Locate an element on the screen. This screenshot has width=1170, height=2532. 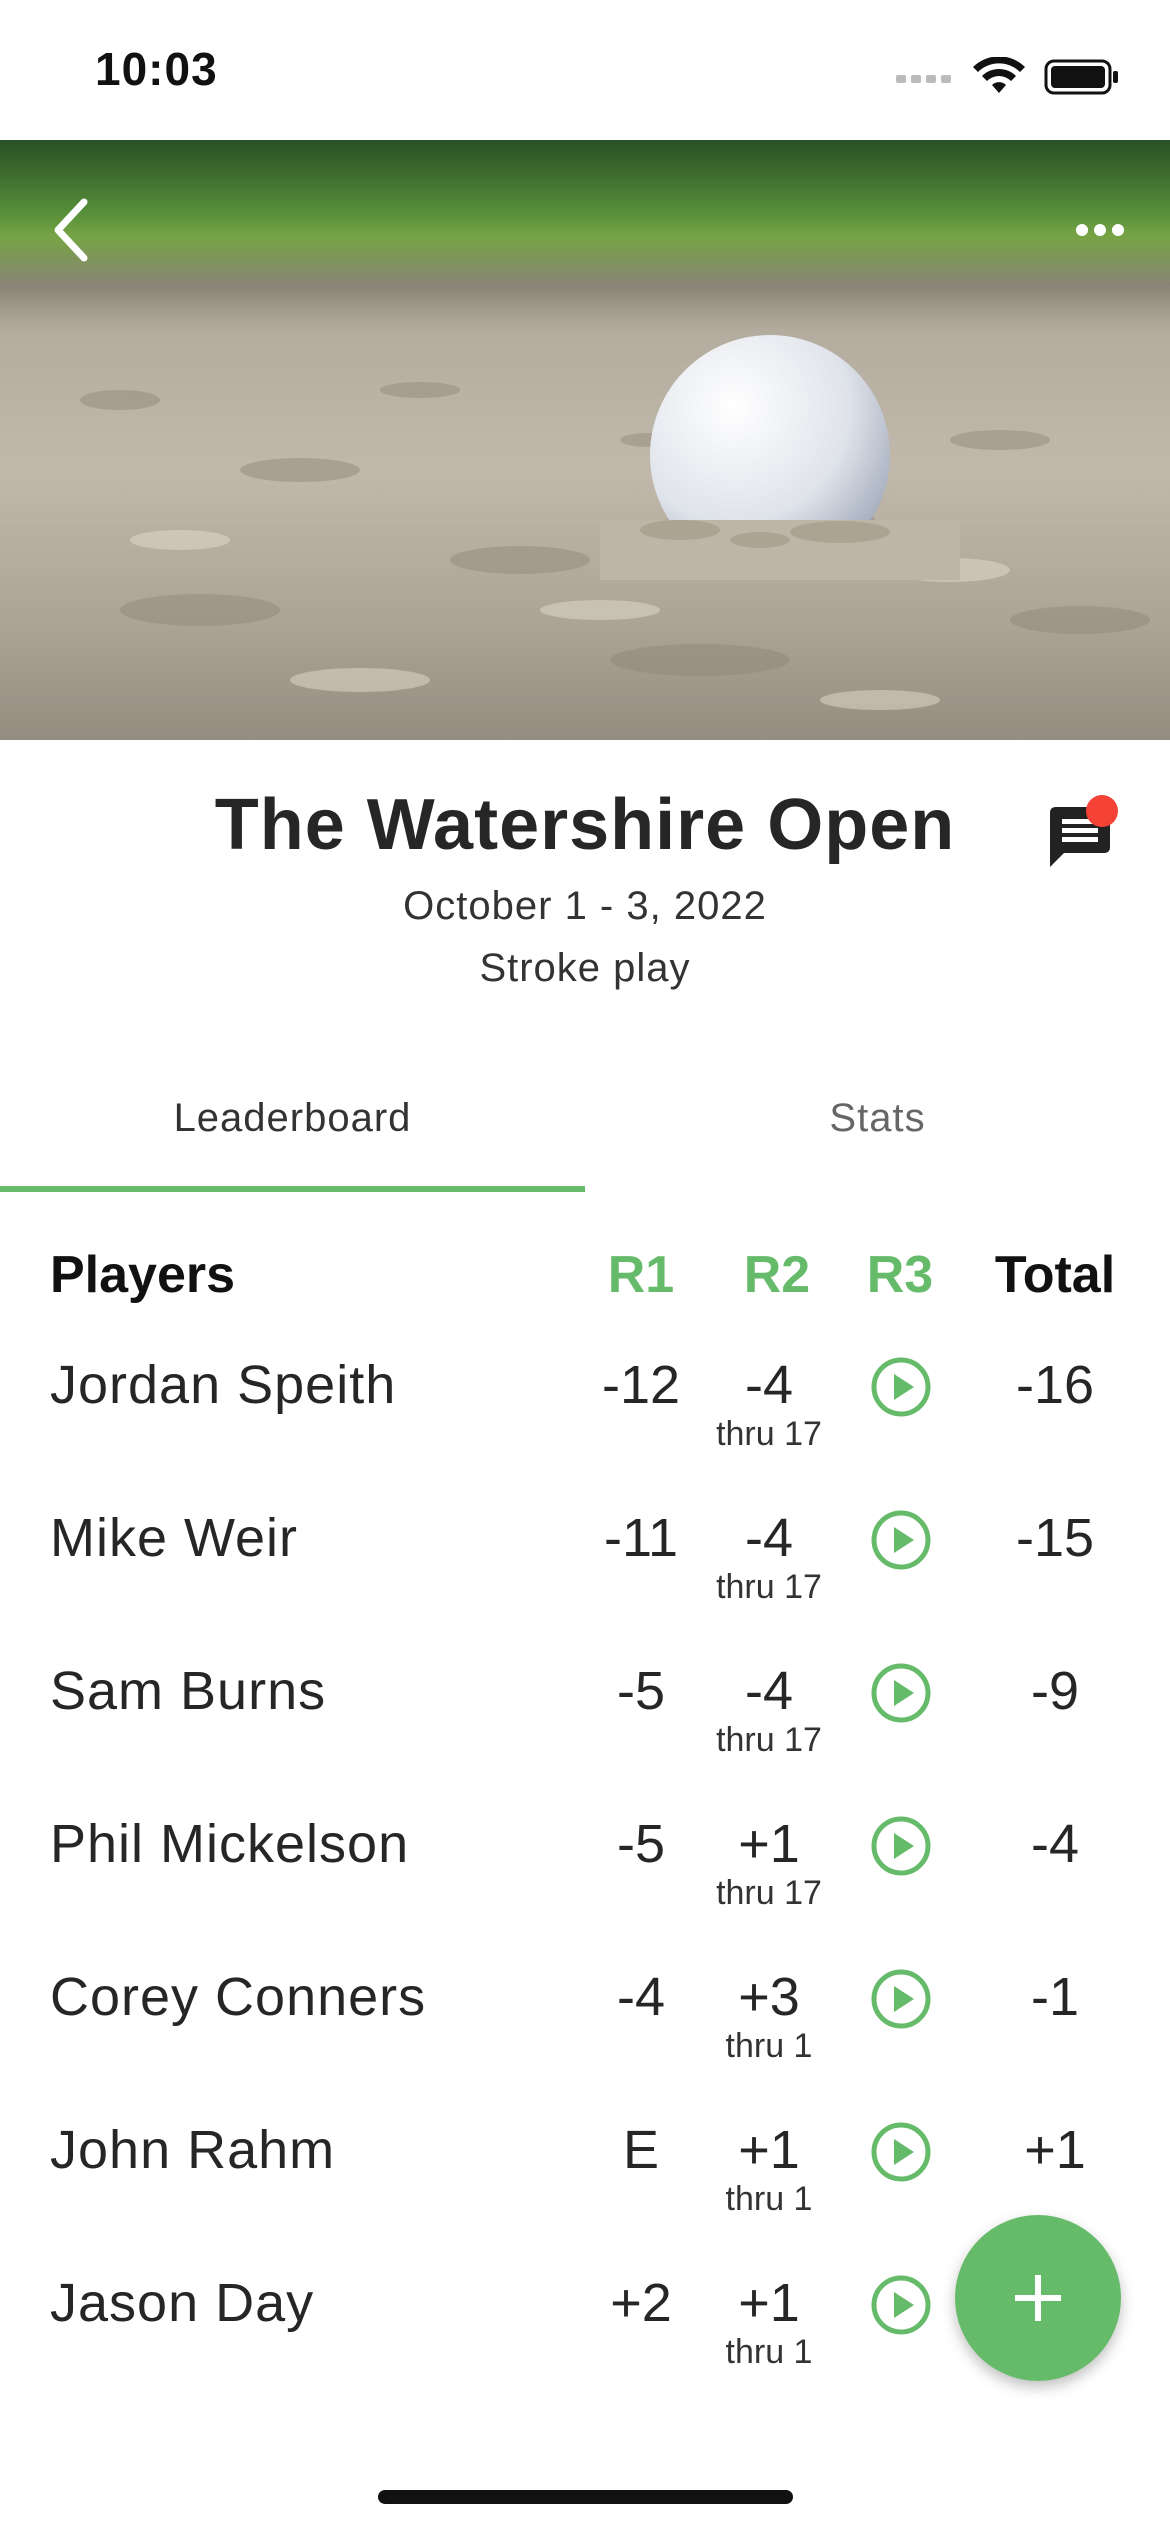
home-indicator is located at coordinates (585, 2497).